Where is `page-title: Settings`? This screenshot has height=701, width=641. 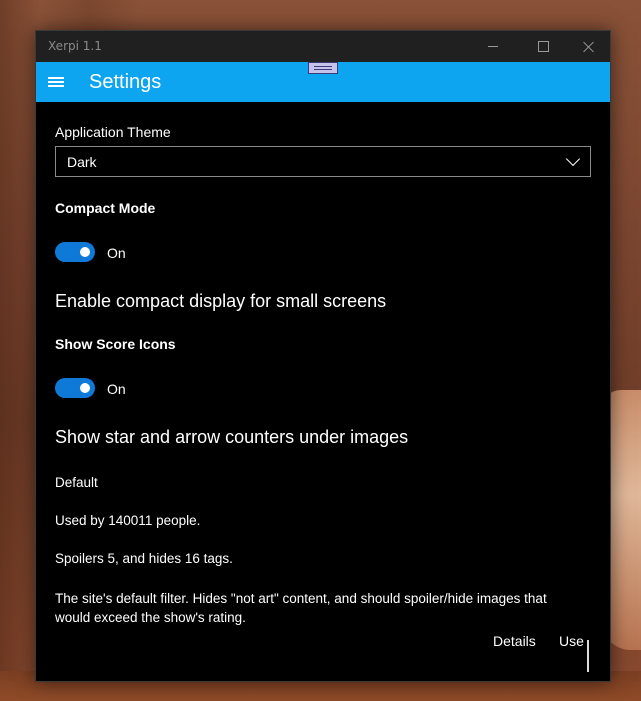 page-title: Settings is located at coordinates (125, 82).